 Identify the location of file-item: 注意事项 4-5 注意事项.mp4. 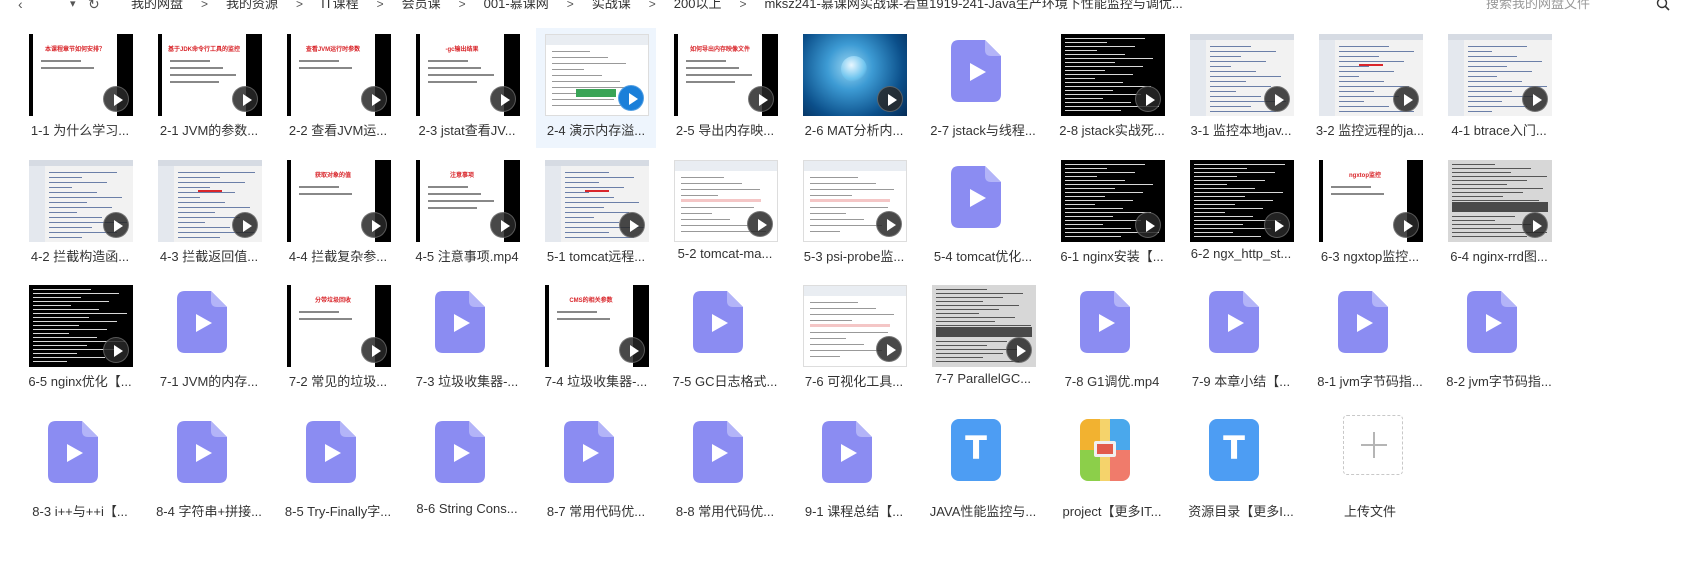
(467, 214).